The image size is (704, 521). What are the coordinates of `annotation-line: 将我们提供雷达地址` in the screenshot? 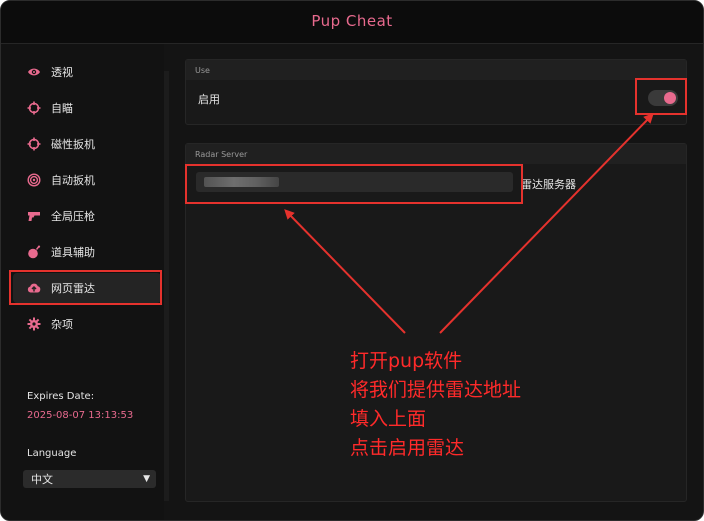 It's located at (436, 390).